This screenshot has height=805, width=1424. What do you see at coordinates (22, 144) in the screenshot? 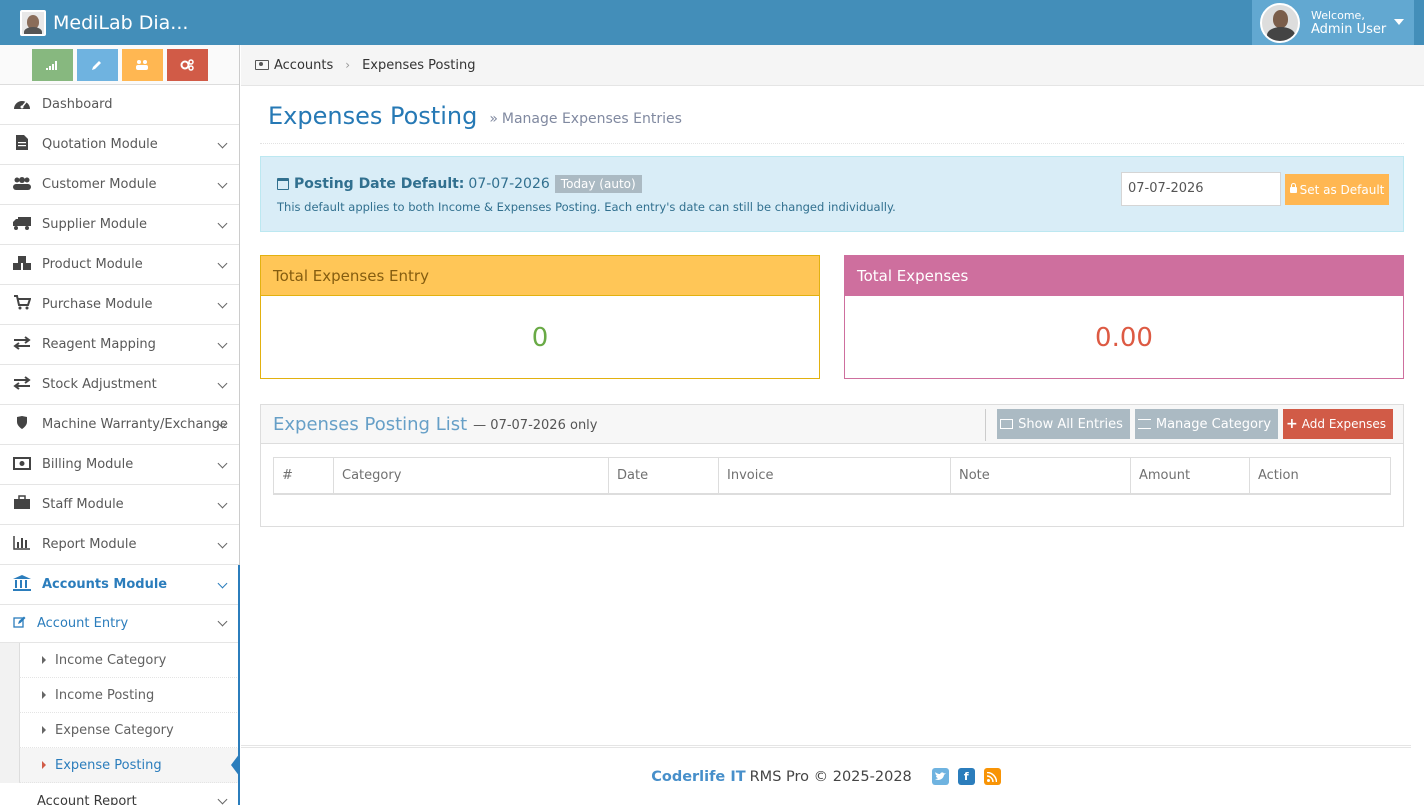
I see `file-icon` at bounding box center [22, 144].